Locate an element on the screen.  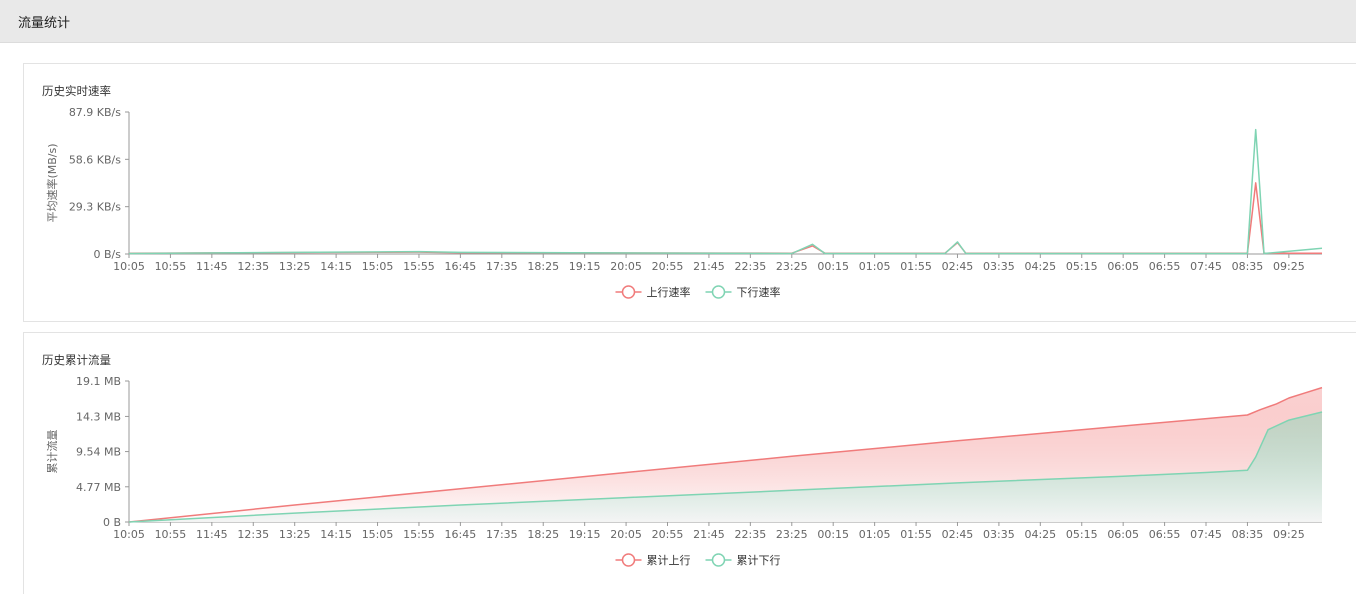
legend-item-up: 累计上行 is located at coordinates (653, 560).